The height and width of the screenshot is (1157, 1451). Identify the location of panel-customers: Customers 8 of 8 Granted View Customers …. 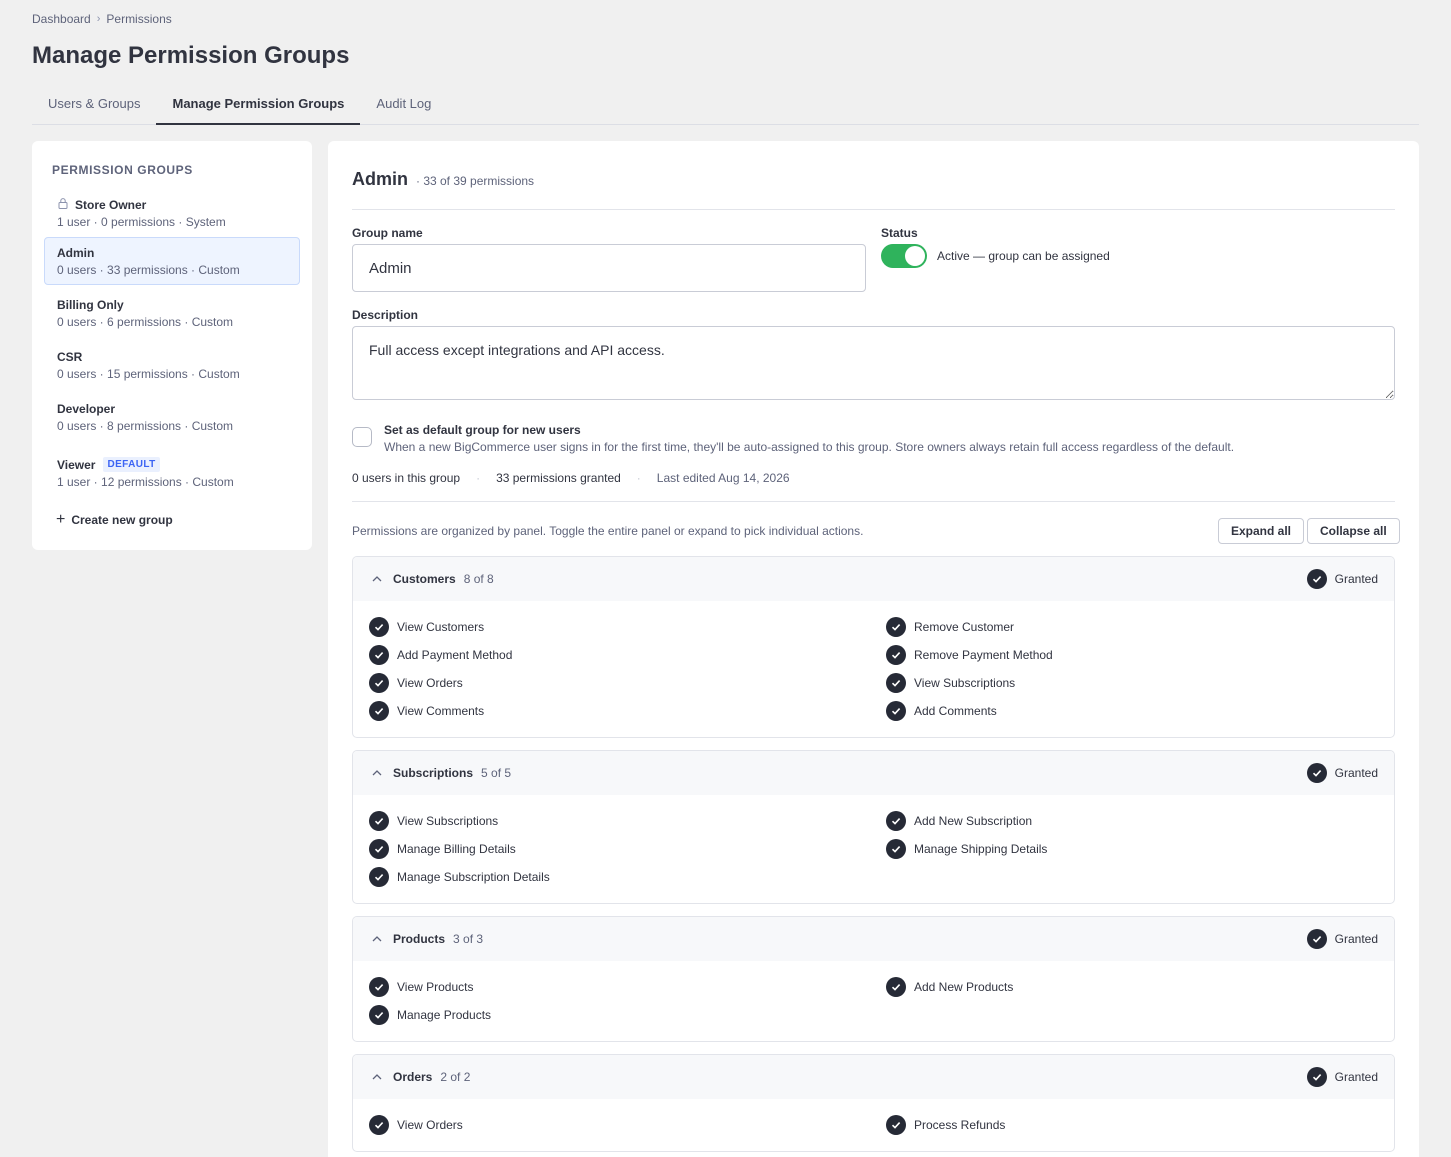
(873, 647).